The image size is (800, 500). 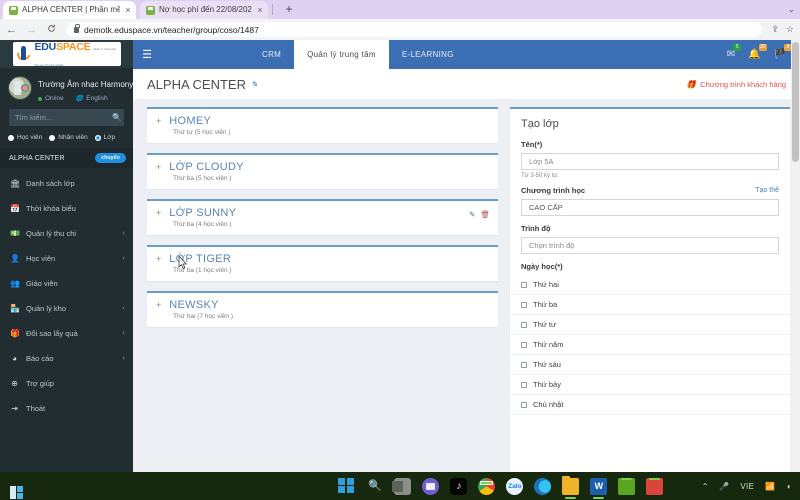 I want to click on tray-overflow-icon: ◖, so click(x=788, y=486).